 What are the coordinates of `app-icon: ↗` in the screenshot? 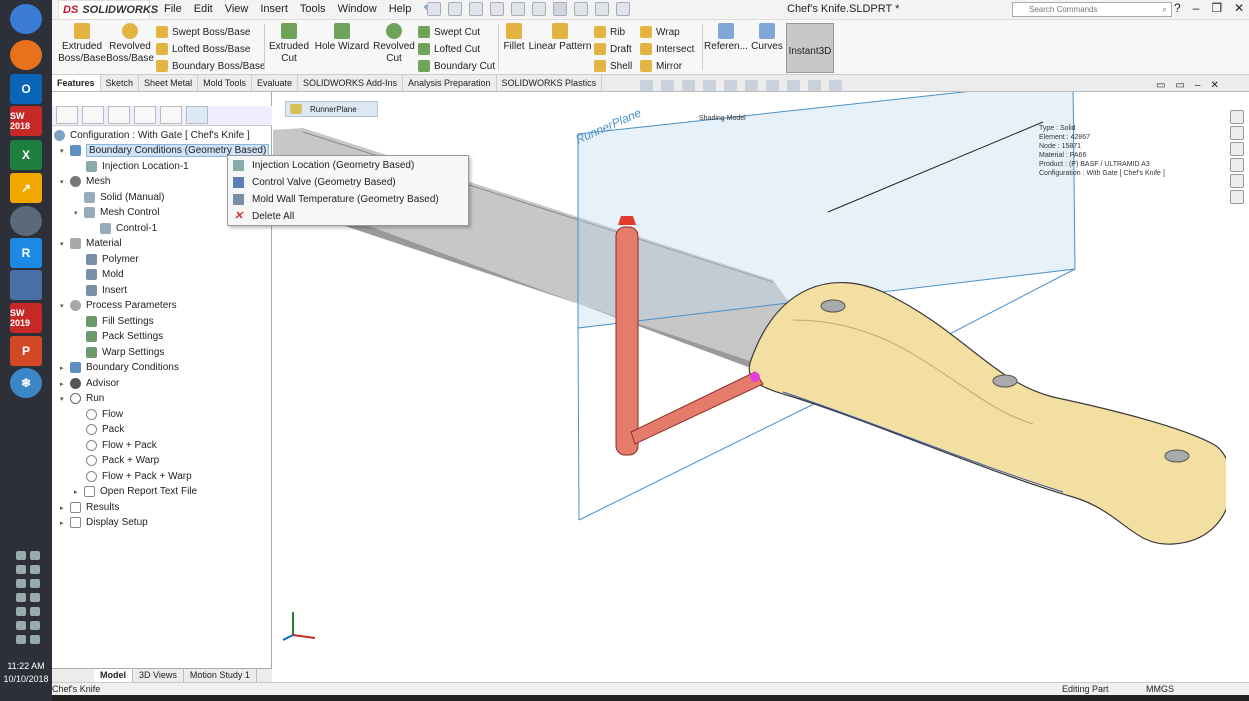 It's located at (26, 188).